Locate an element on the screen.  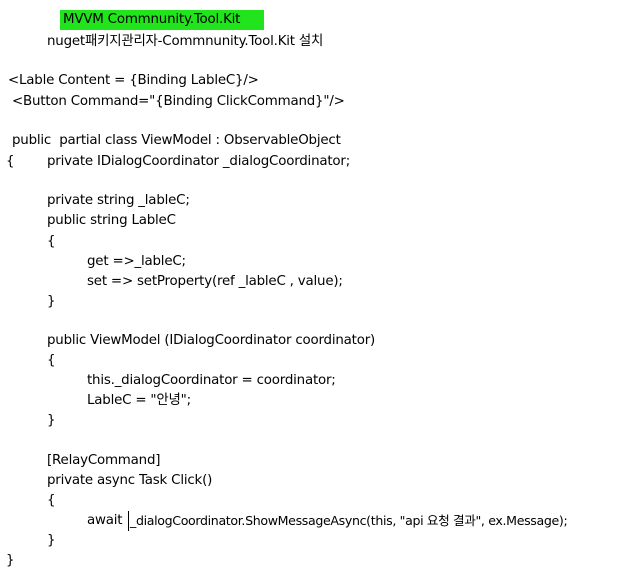
code-line: private async Task Click() is located at coordinates (130, 480).